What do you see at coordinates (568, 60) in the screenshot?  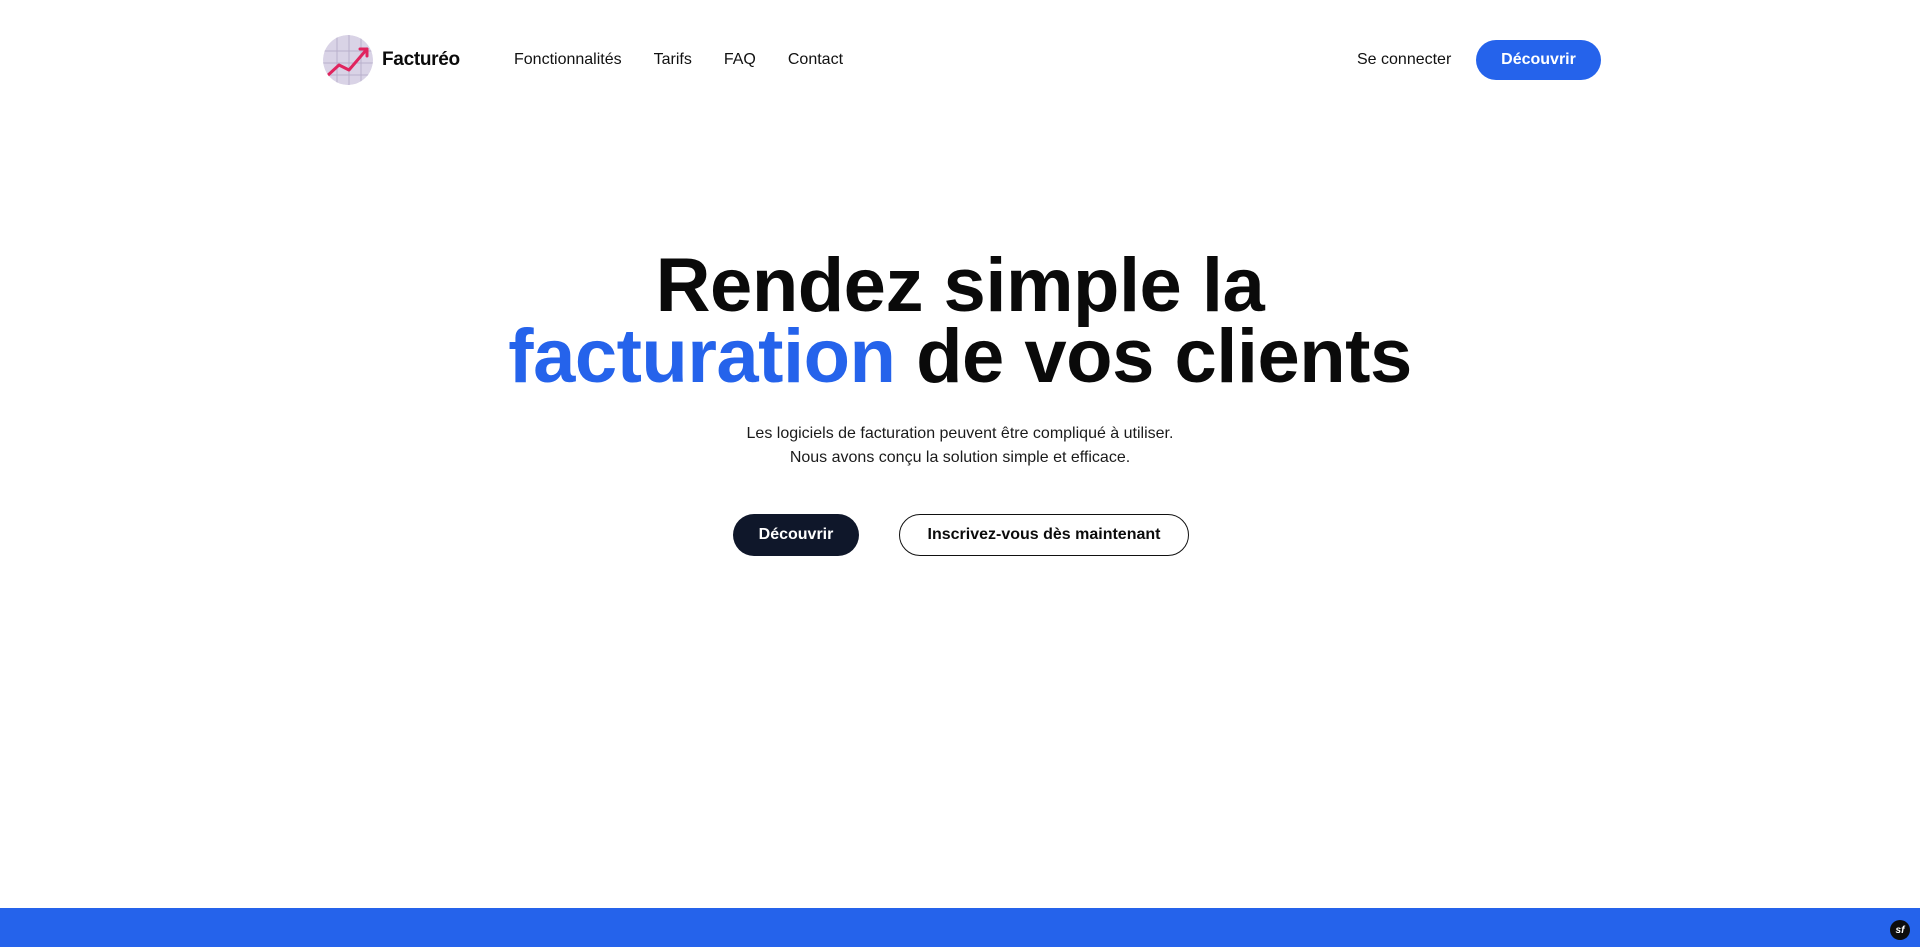 I see `nav-item-fonctionnalites: Fonctionnalités` at bounding box center [568, 60].